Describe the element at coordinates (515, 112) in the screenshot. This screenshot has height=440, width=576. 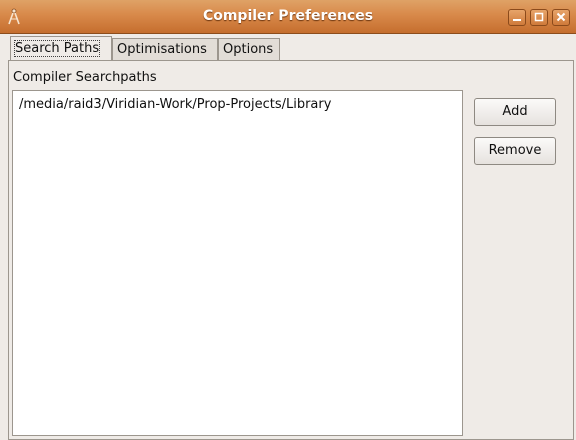
I see `add-button: Add` at that location.